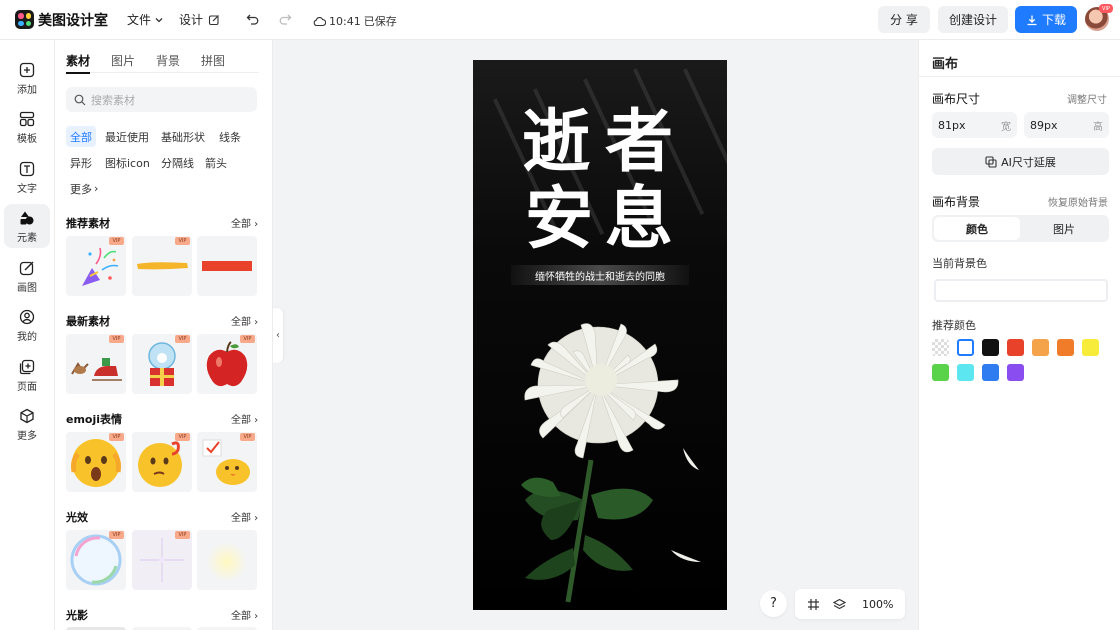  What do you see at coordinates (162, 266) in the screenshot?
I see `asset-yellow-brush: VIP` at bounding box center [162, 266].